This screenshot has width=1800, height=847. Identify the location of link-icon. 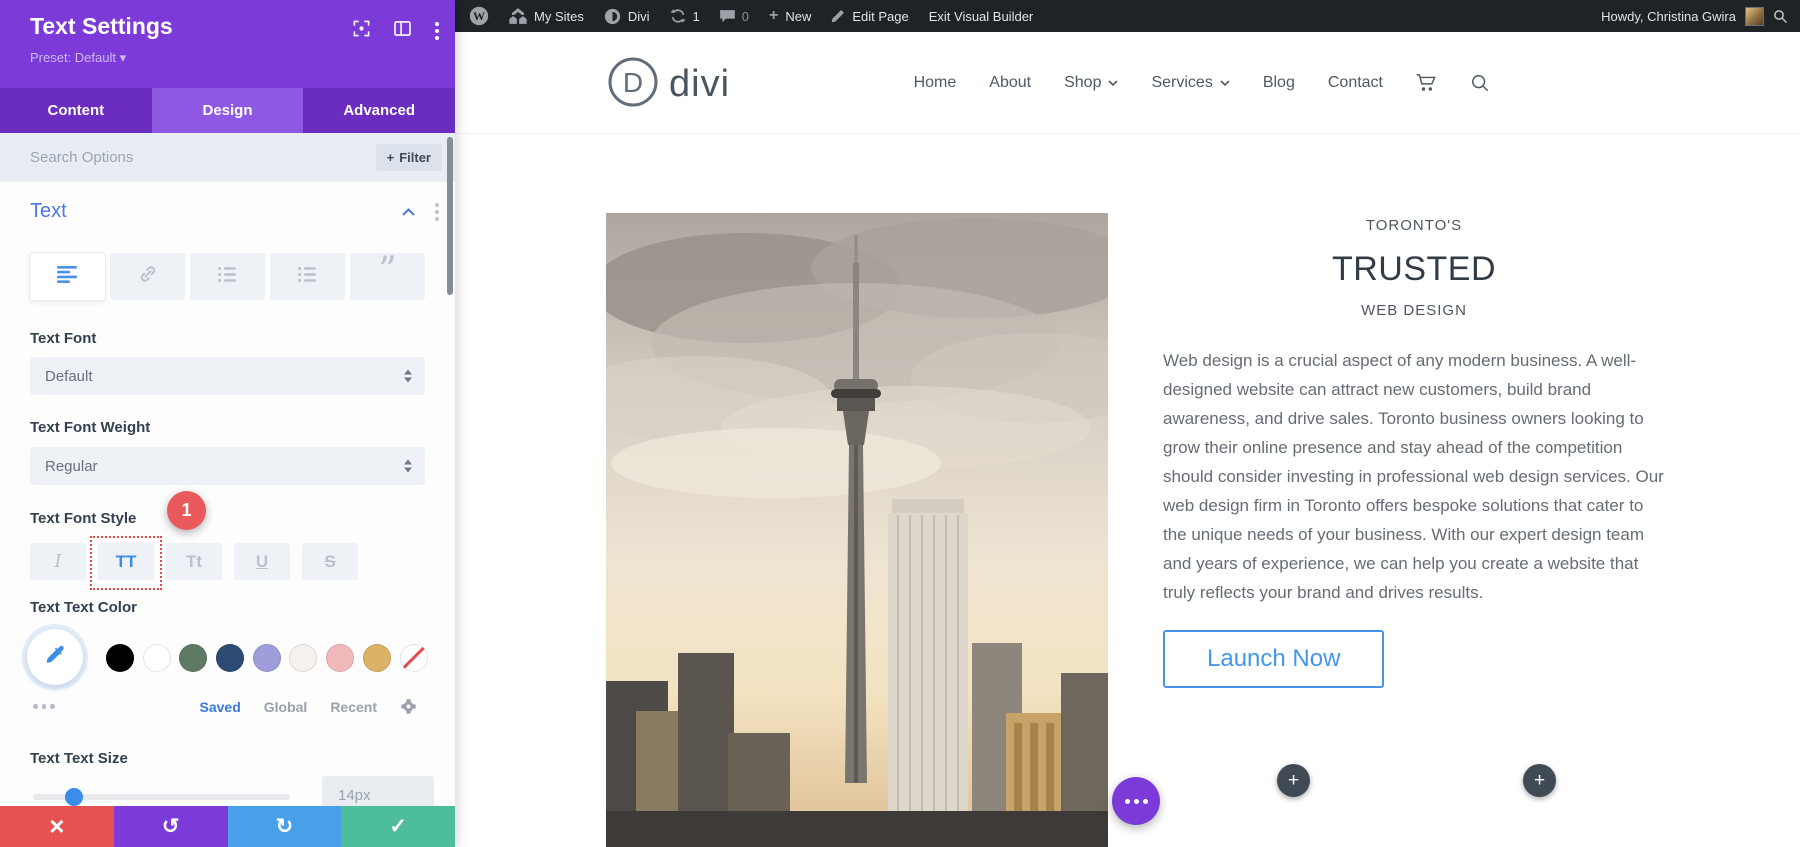
(148, 276).